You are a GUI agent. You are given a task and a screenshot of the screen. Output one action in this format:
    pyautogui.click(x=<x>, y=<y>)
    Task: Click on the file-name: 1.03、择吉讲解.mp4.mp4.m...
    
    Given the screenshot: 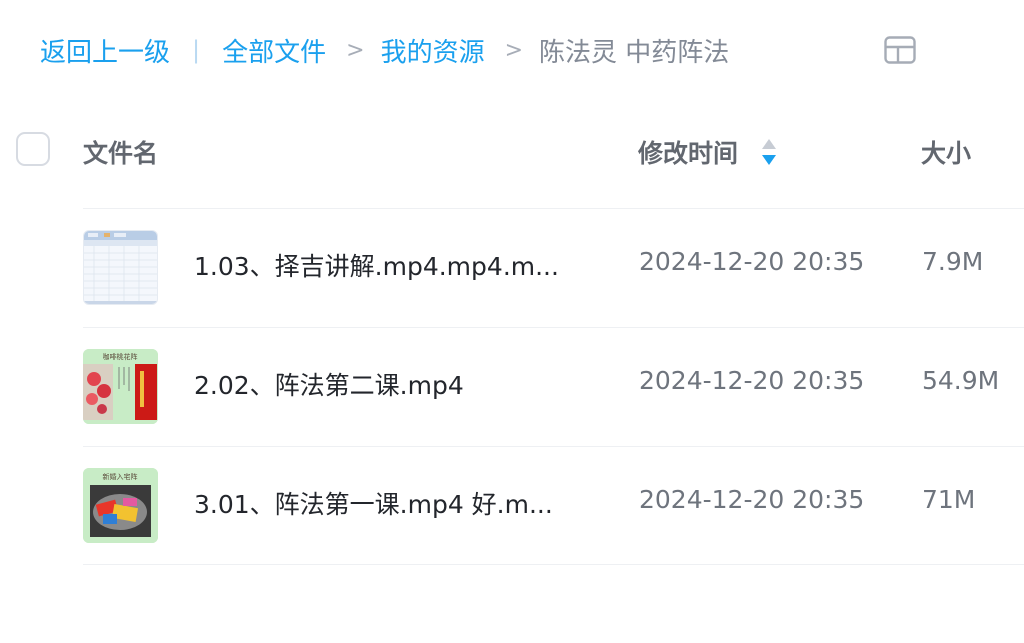 What is the action you would take?
    pyautogui.click(x=376, y=265)
    